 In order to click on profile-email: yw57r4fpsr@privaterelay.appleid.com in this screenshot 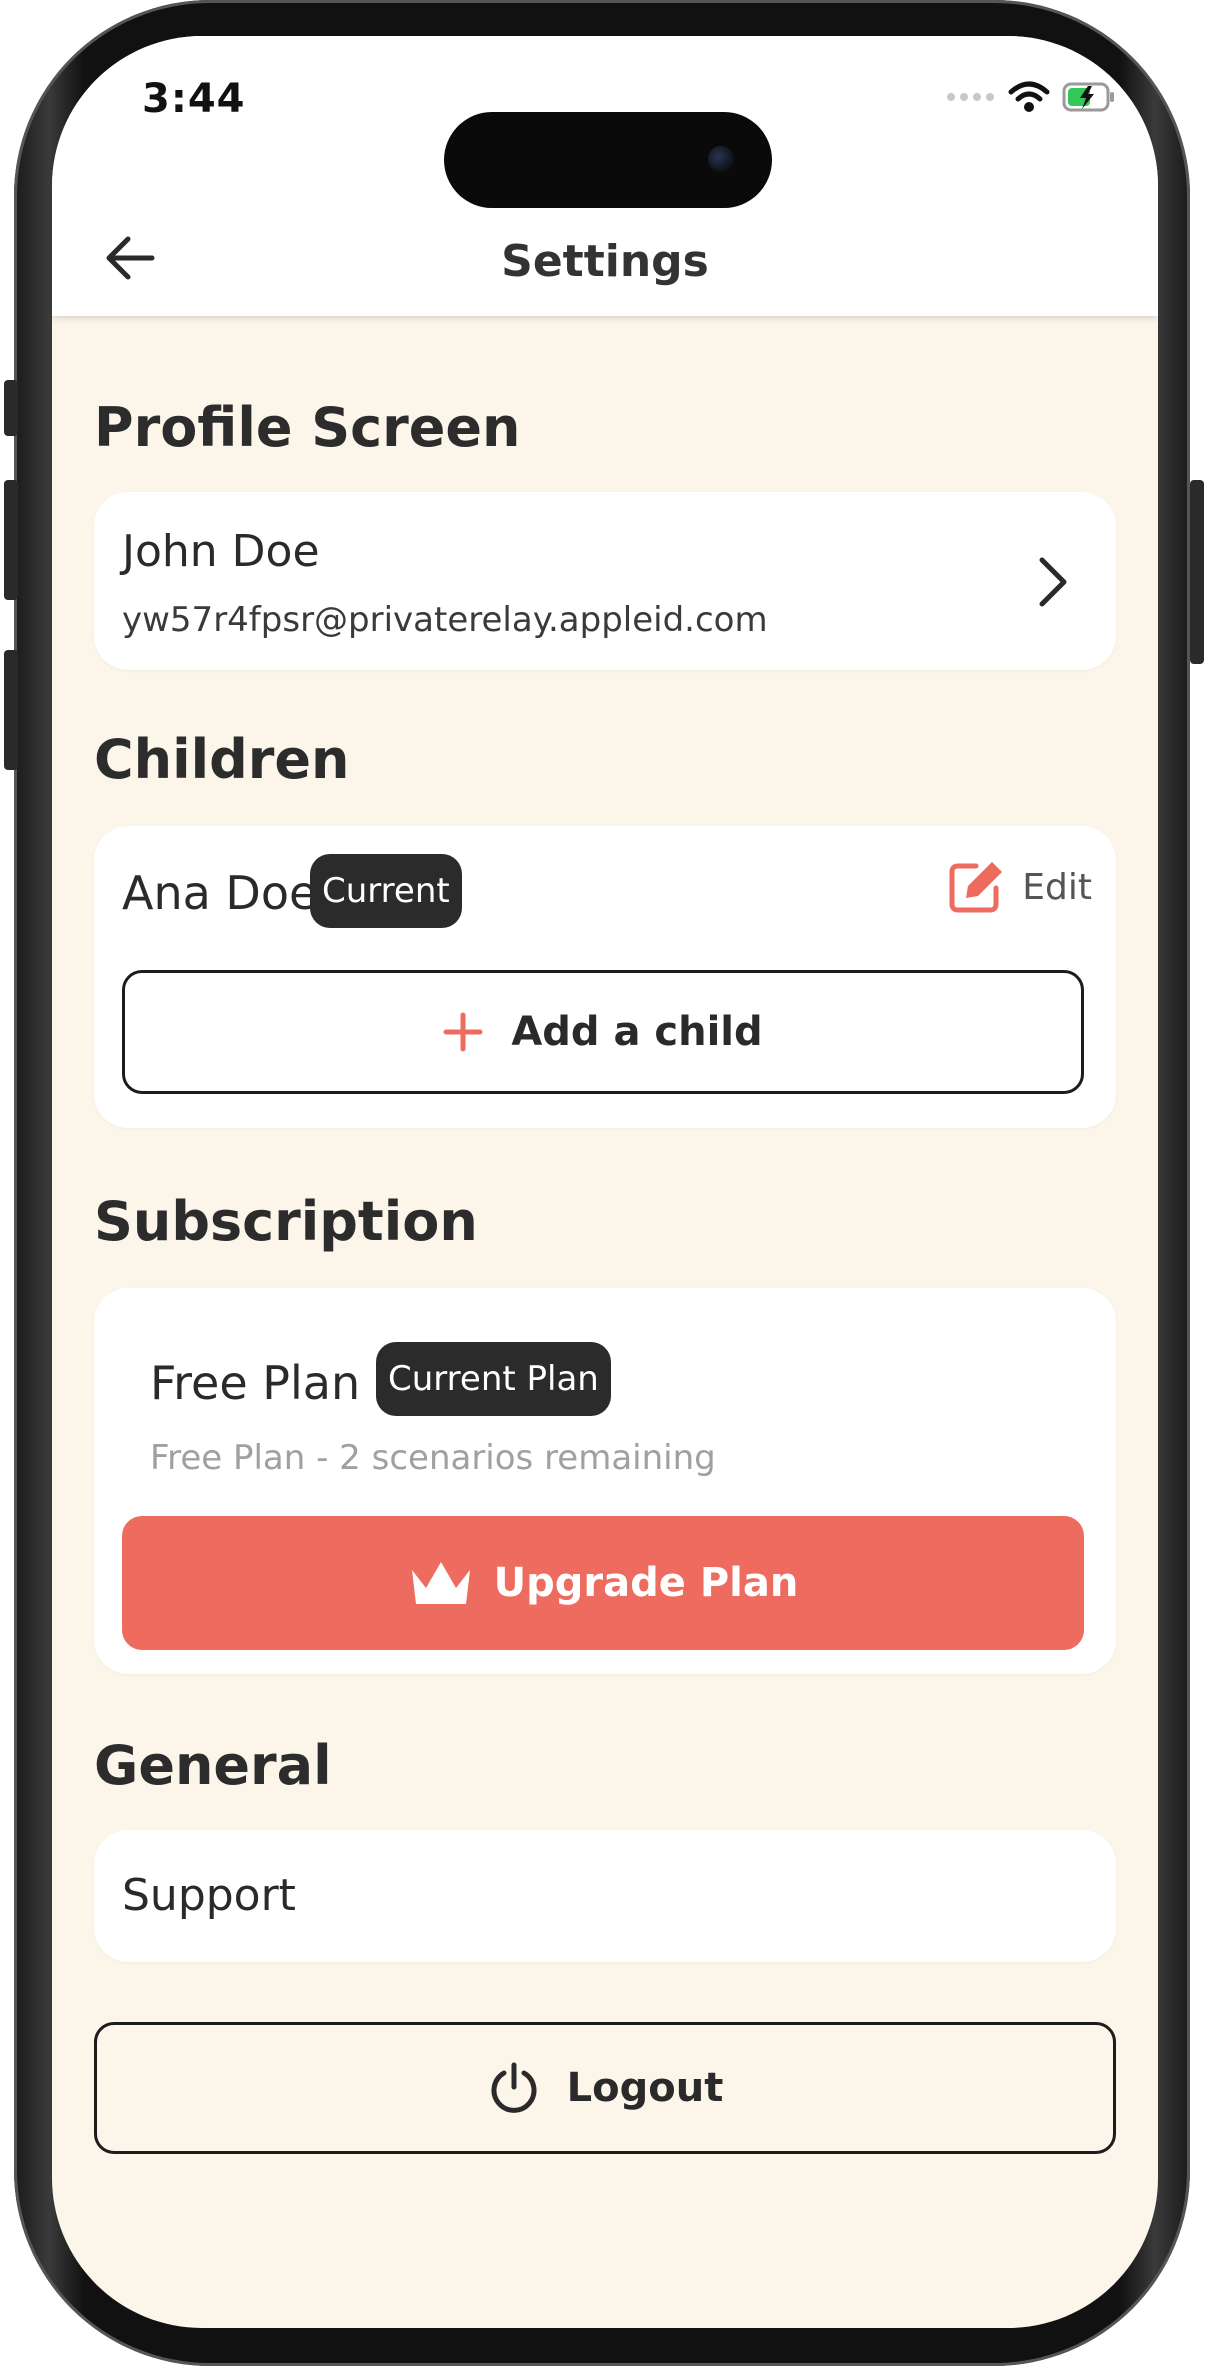, I will do `click(445, 620)`.